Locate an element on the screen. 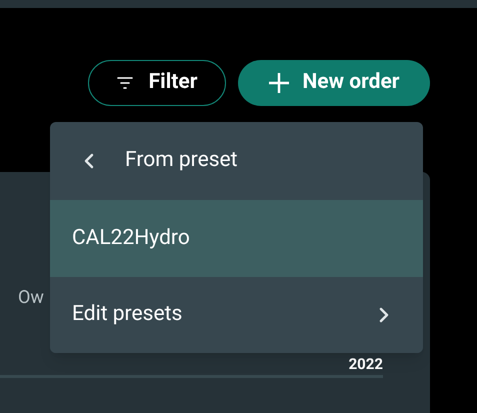 This screenshot has width=477, height=413. back-button is located at coordinates (89, 161).